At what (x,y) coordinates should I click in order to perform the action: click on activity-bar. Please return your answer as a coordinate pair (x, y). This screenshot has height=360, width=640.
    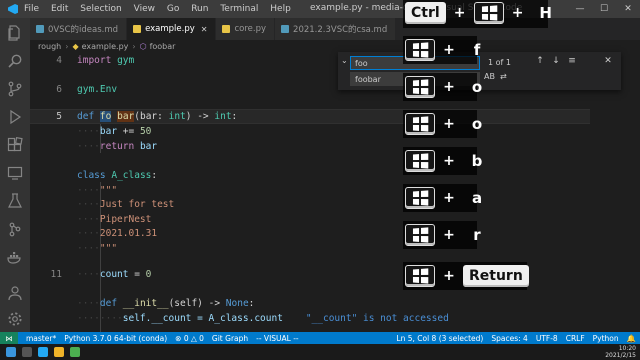
    Looking at the image, I should click on (15, 175).